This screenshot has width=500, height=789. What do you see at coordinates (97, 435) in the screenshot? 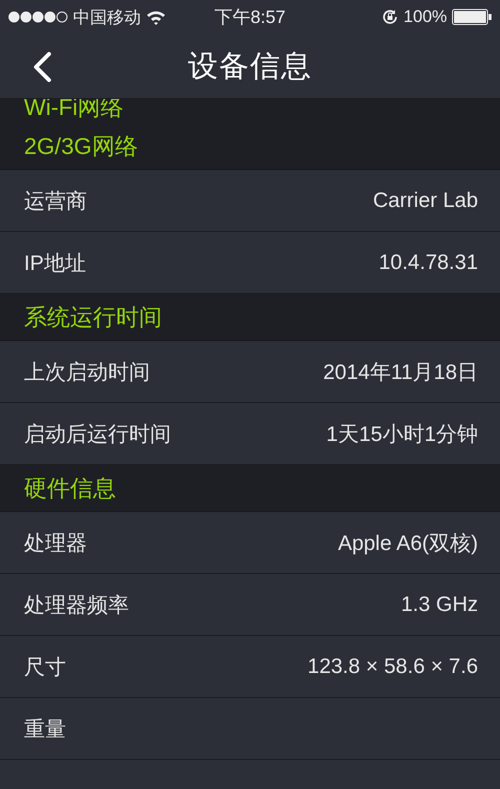
I see `row-label: 启动后运行时间` at bounding box center [97, 435].